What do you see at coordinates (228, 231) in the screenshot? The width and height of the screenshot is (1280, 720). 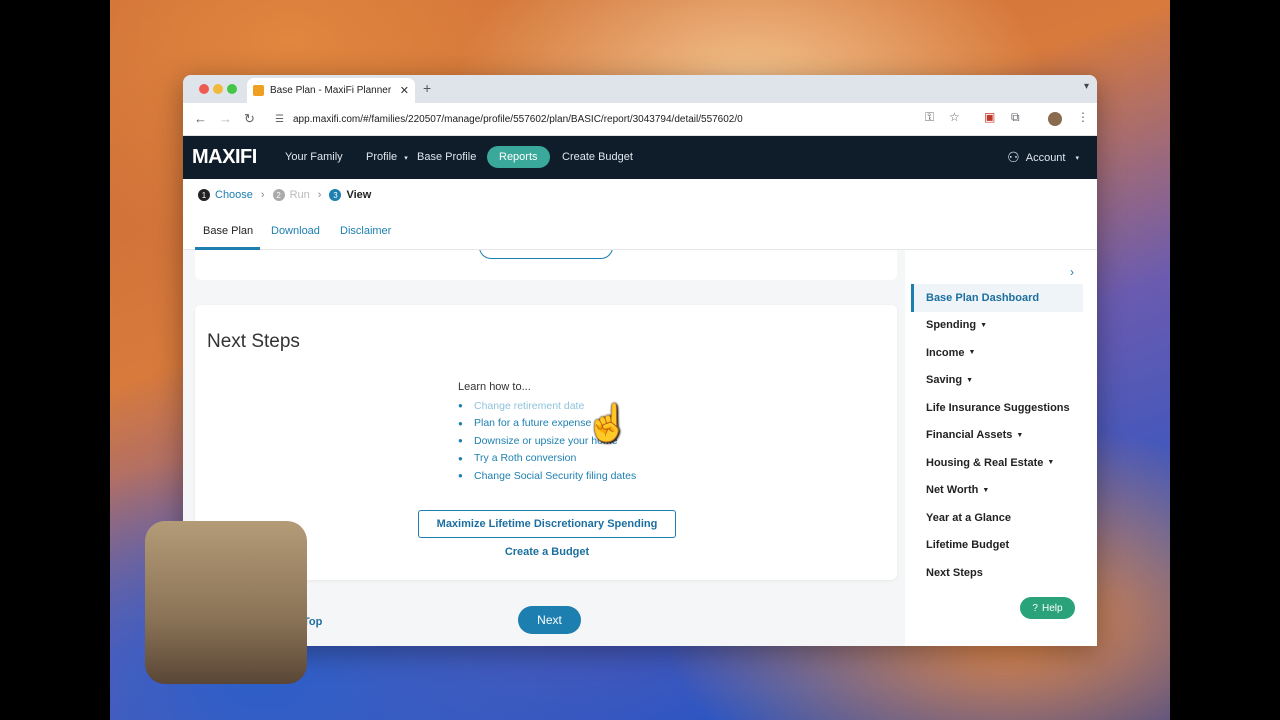 I see `tab-base-plan: Base Plan` at bounding box center [228, 231].